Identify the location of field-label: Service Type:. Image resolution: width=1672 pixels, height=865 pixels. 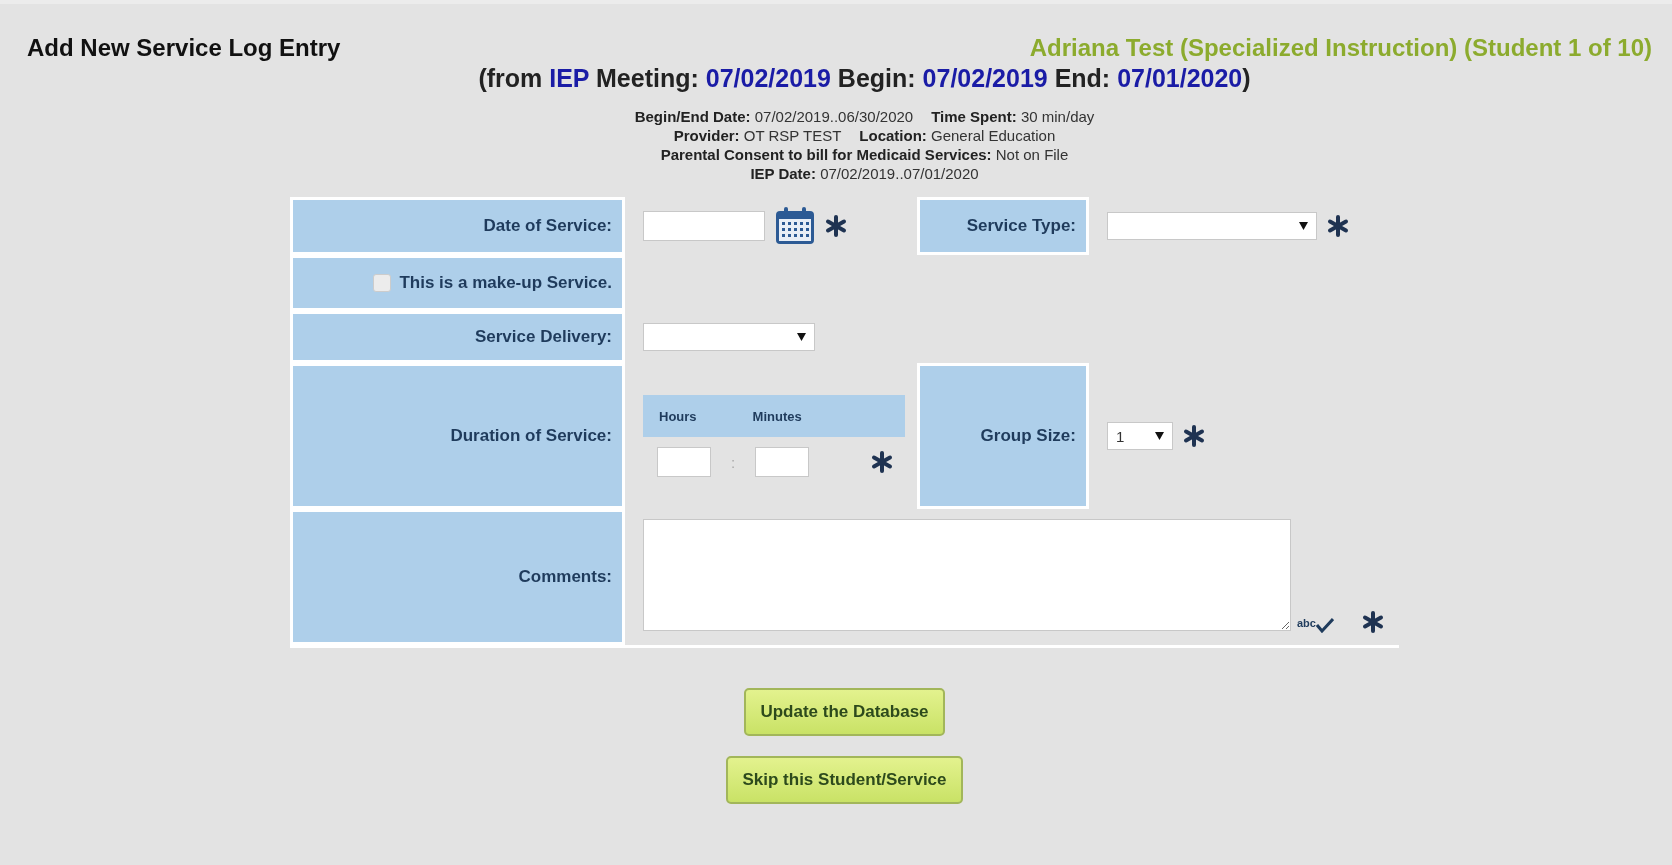
(1003, 226).